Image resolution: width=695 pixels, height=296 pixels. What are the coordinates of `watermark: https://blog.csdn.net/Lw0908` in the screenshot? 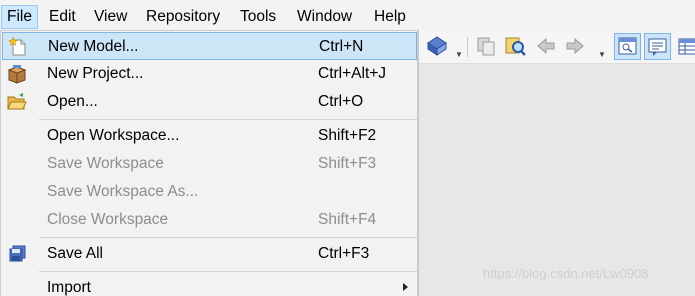 It's located at (566, 273).